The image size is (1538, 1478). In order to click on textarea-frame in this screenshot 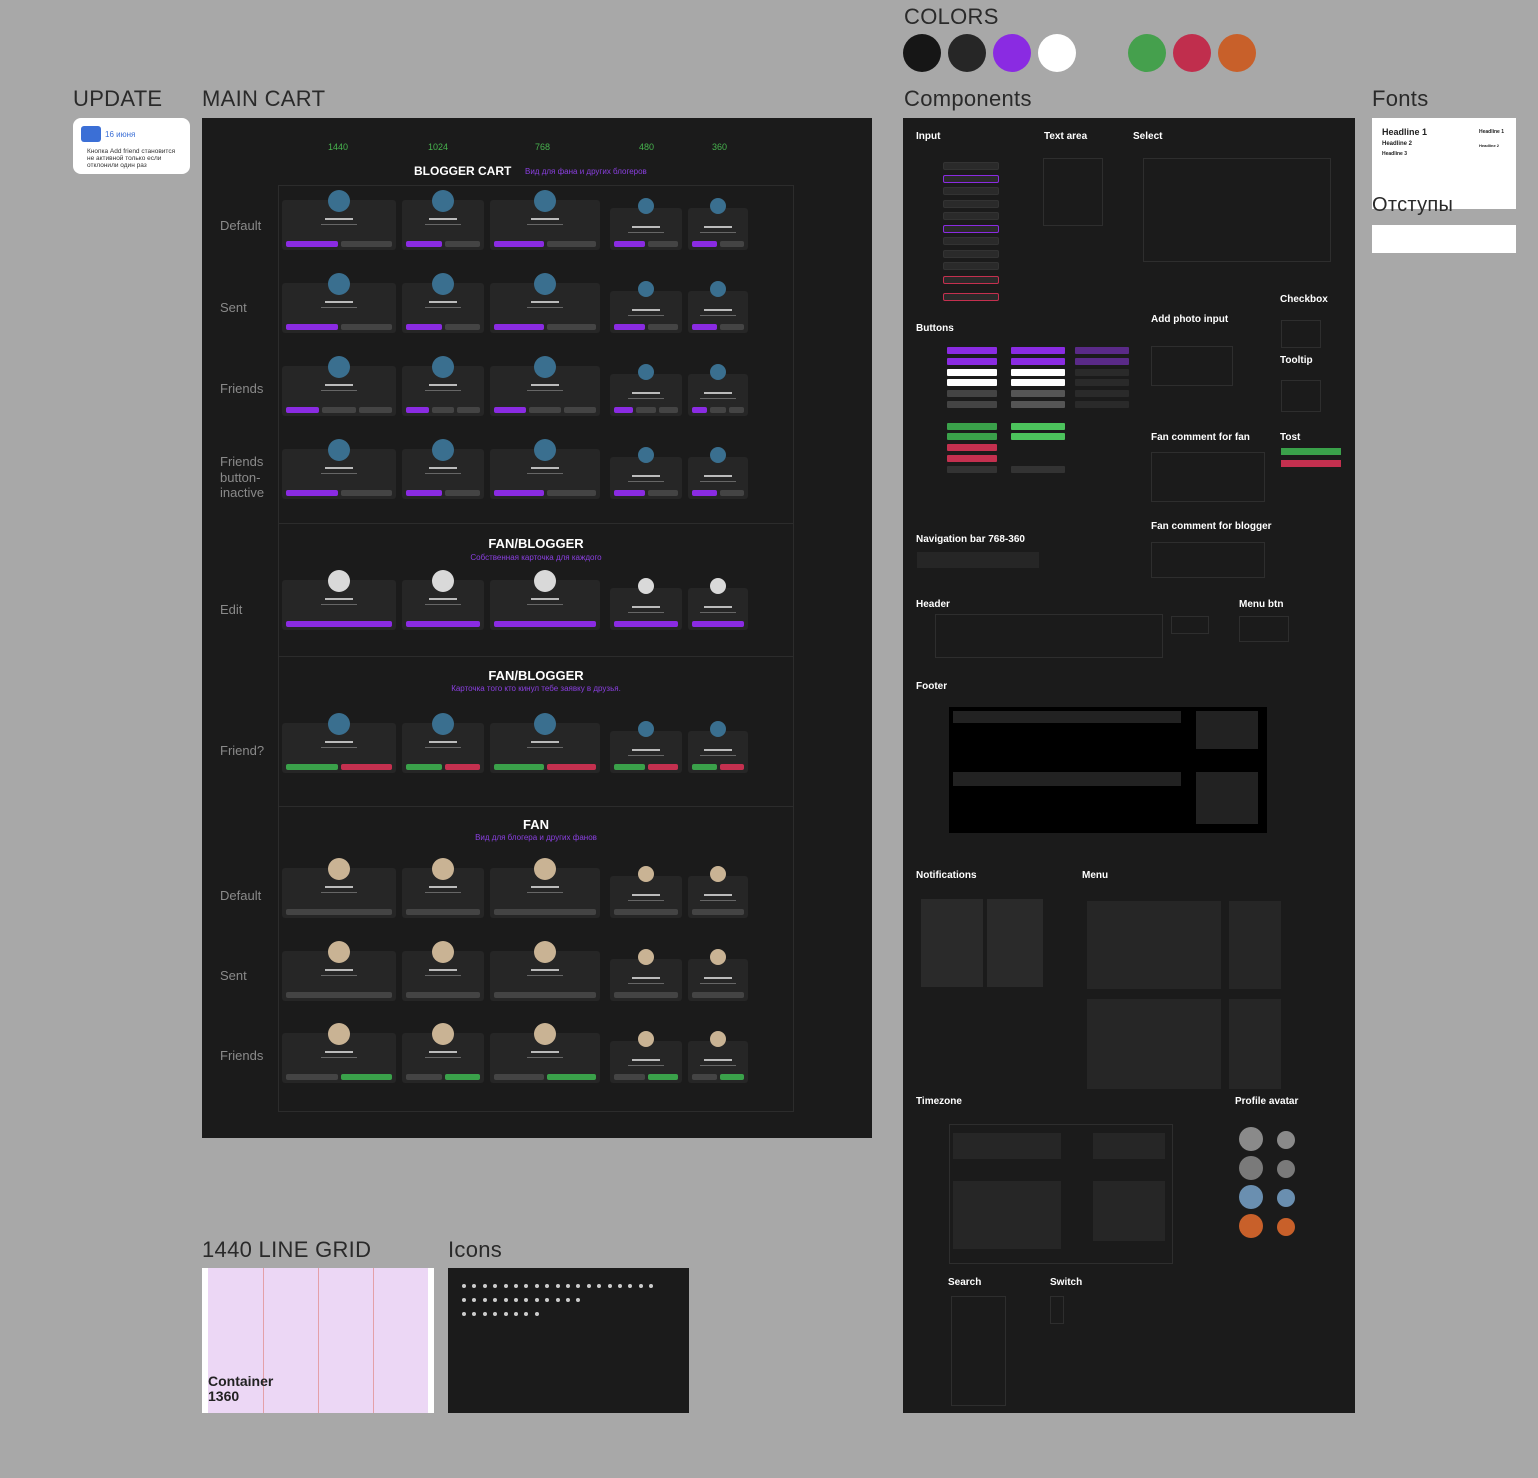, I will do `click(1073, 192)`.